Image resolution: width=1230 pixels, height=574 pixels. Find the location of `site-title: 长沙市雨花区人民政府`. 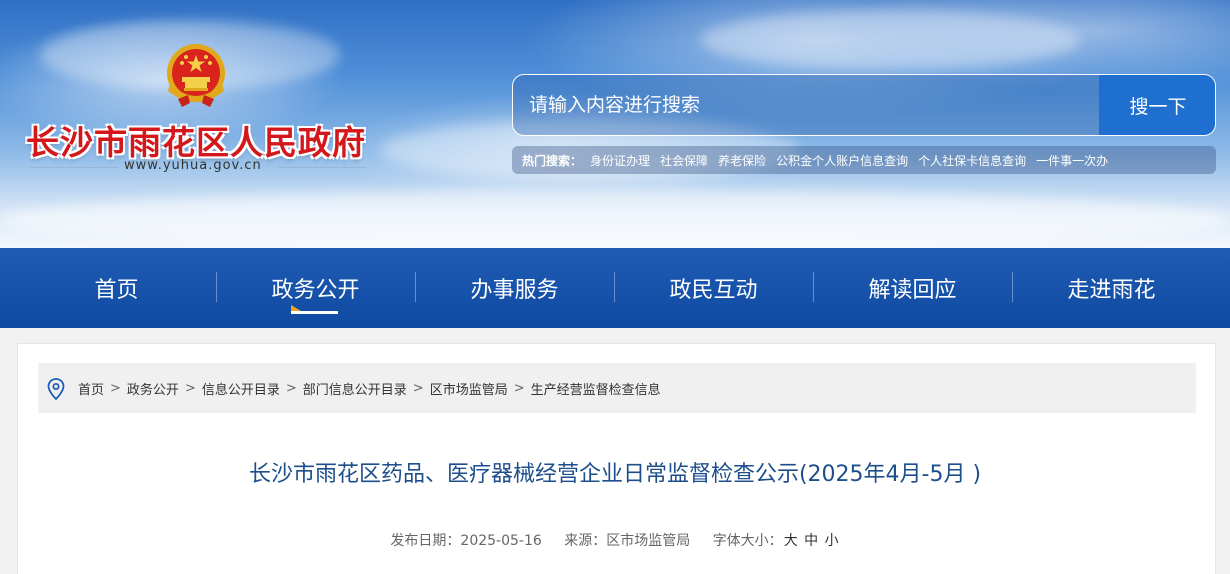

site-title: 长沙市雨花区人民政府 is located at coordinates (196, 140).